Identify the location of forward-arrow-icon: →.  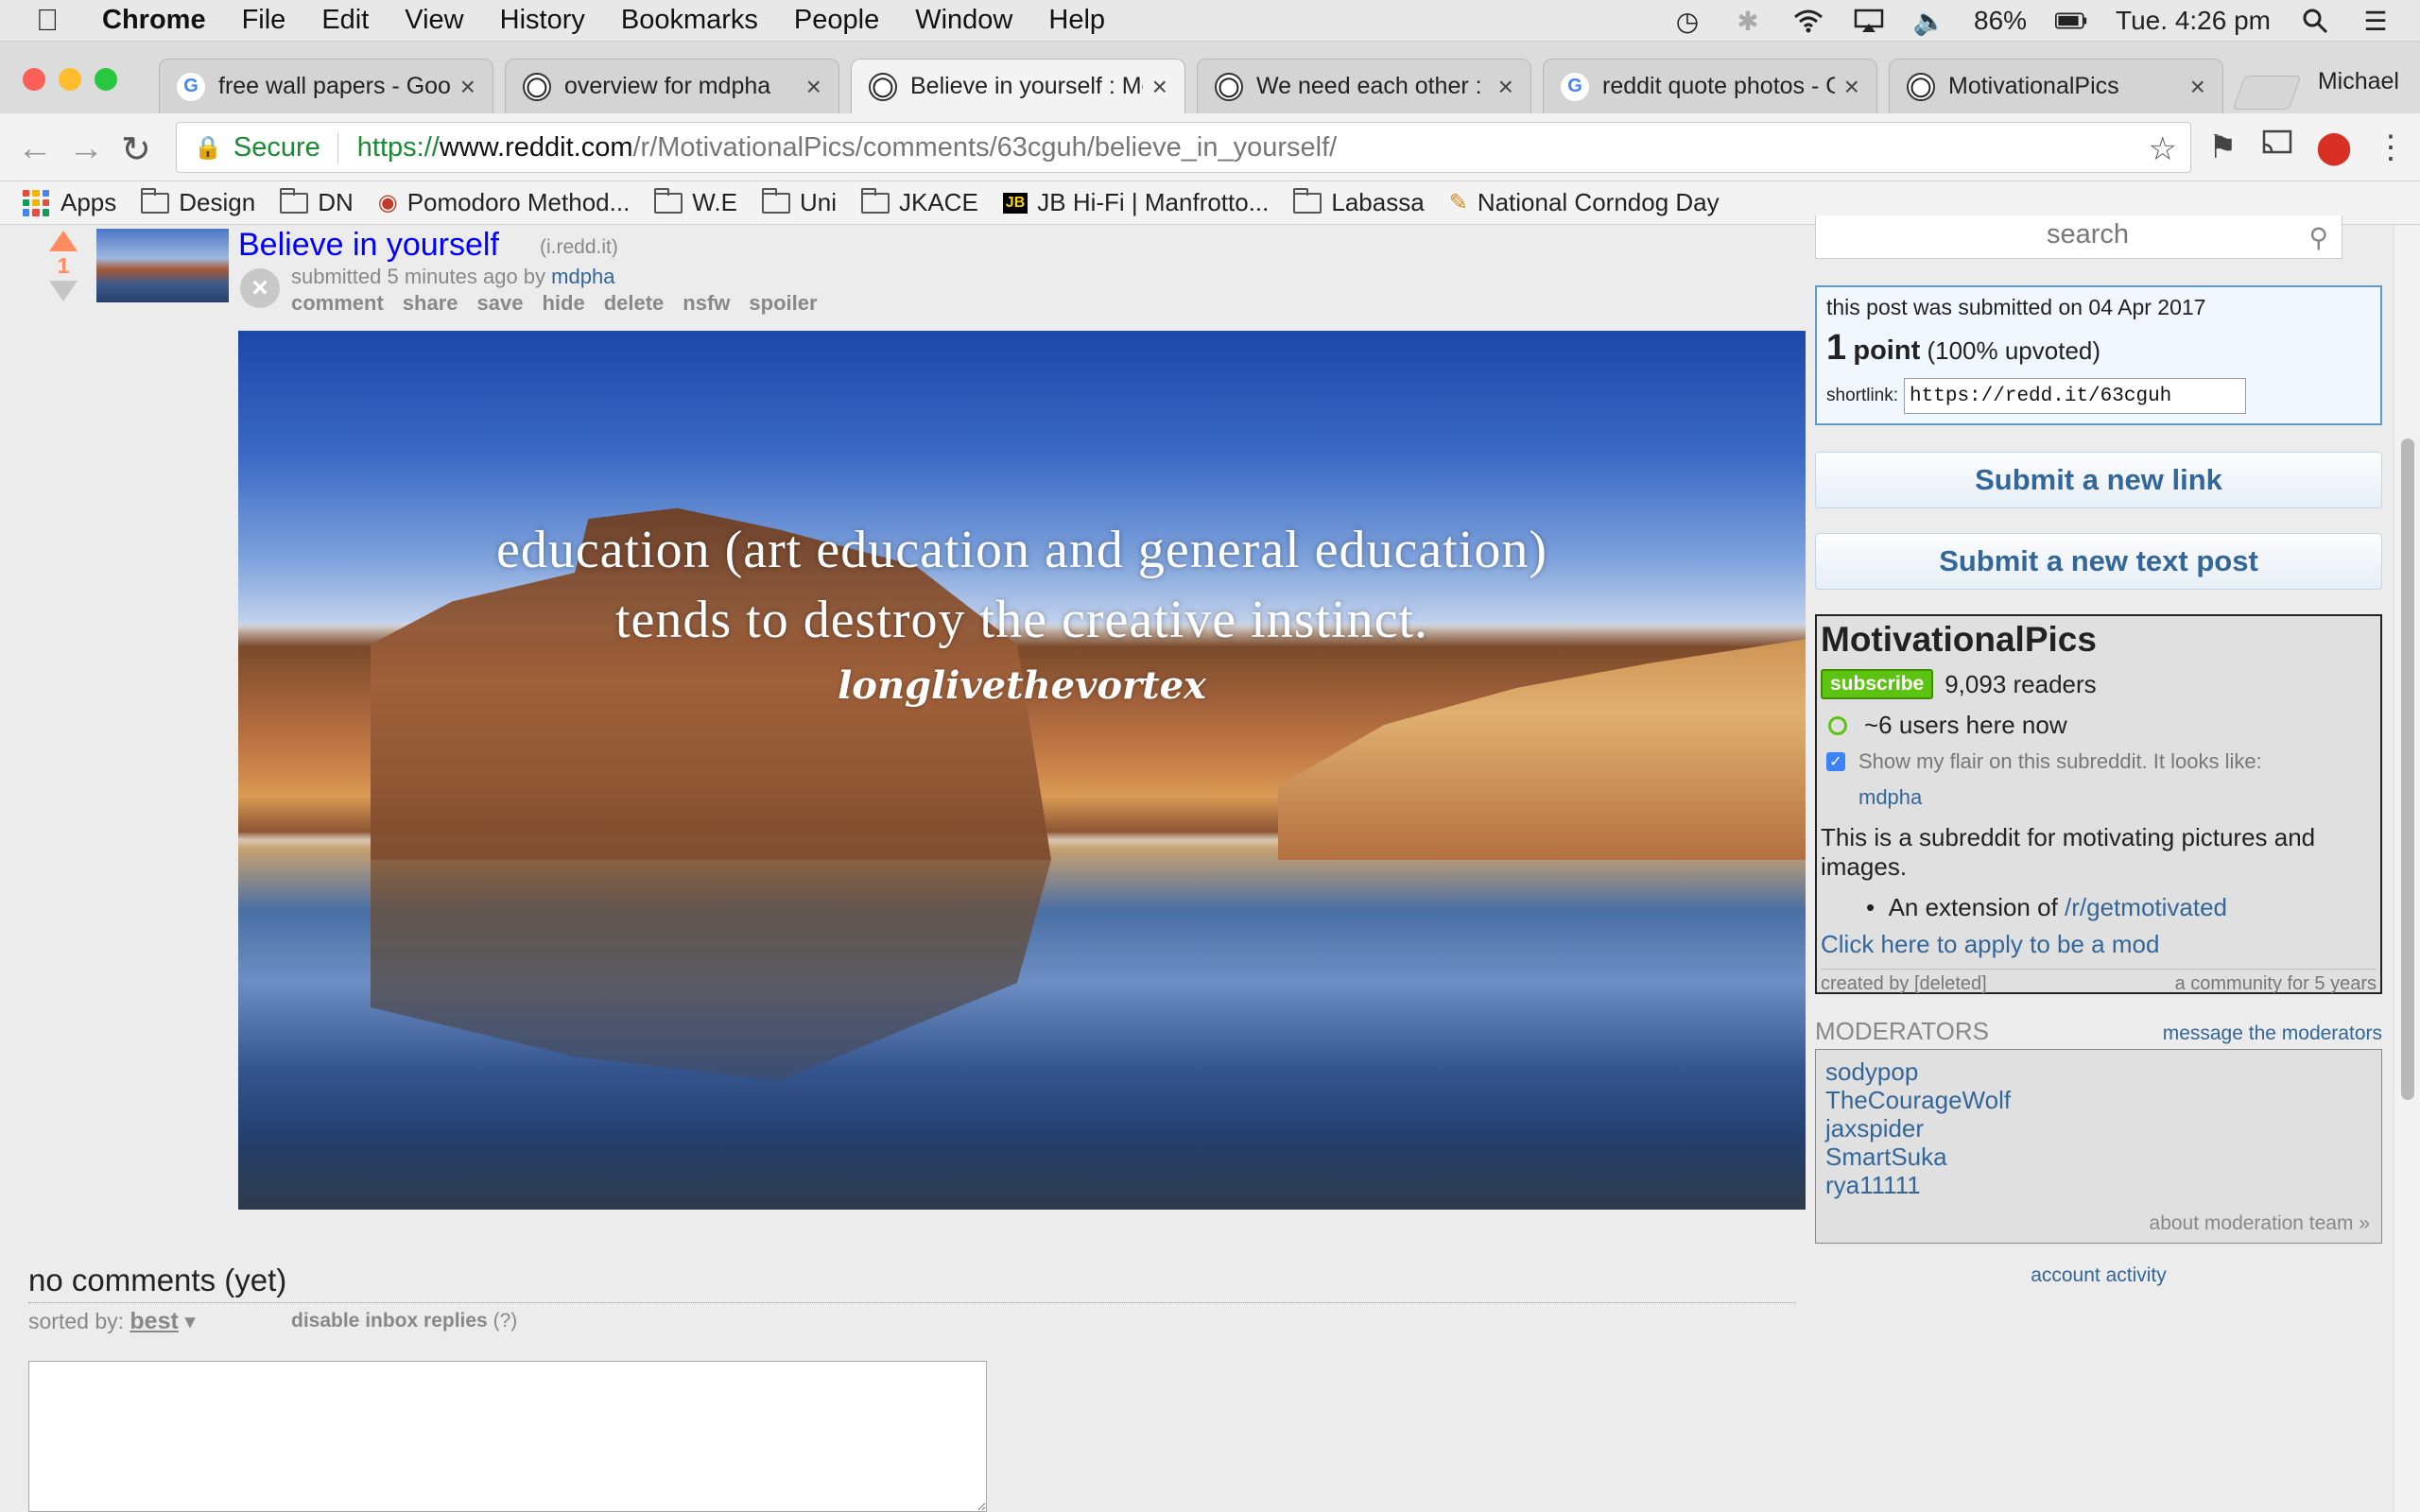
(86, 149).